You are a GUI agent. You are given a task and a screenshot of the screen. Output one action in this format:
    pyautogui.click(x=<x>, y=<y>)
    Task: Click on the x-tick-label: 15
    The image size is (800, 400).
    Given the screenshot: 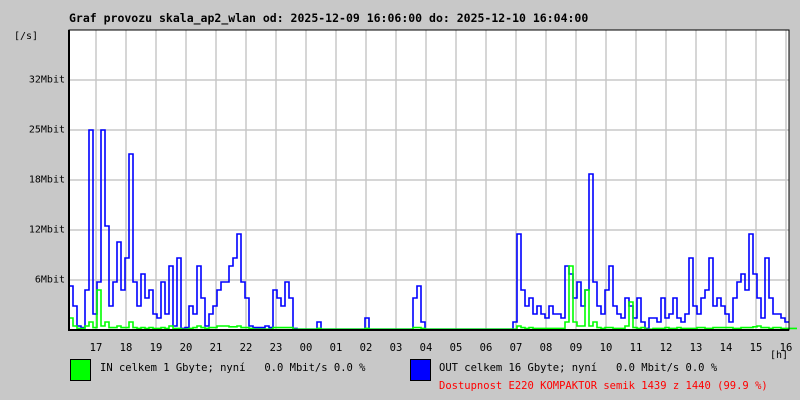 What is the action you would take?
    pyautogui.click(x=756, y=348)
    